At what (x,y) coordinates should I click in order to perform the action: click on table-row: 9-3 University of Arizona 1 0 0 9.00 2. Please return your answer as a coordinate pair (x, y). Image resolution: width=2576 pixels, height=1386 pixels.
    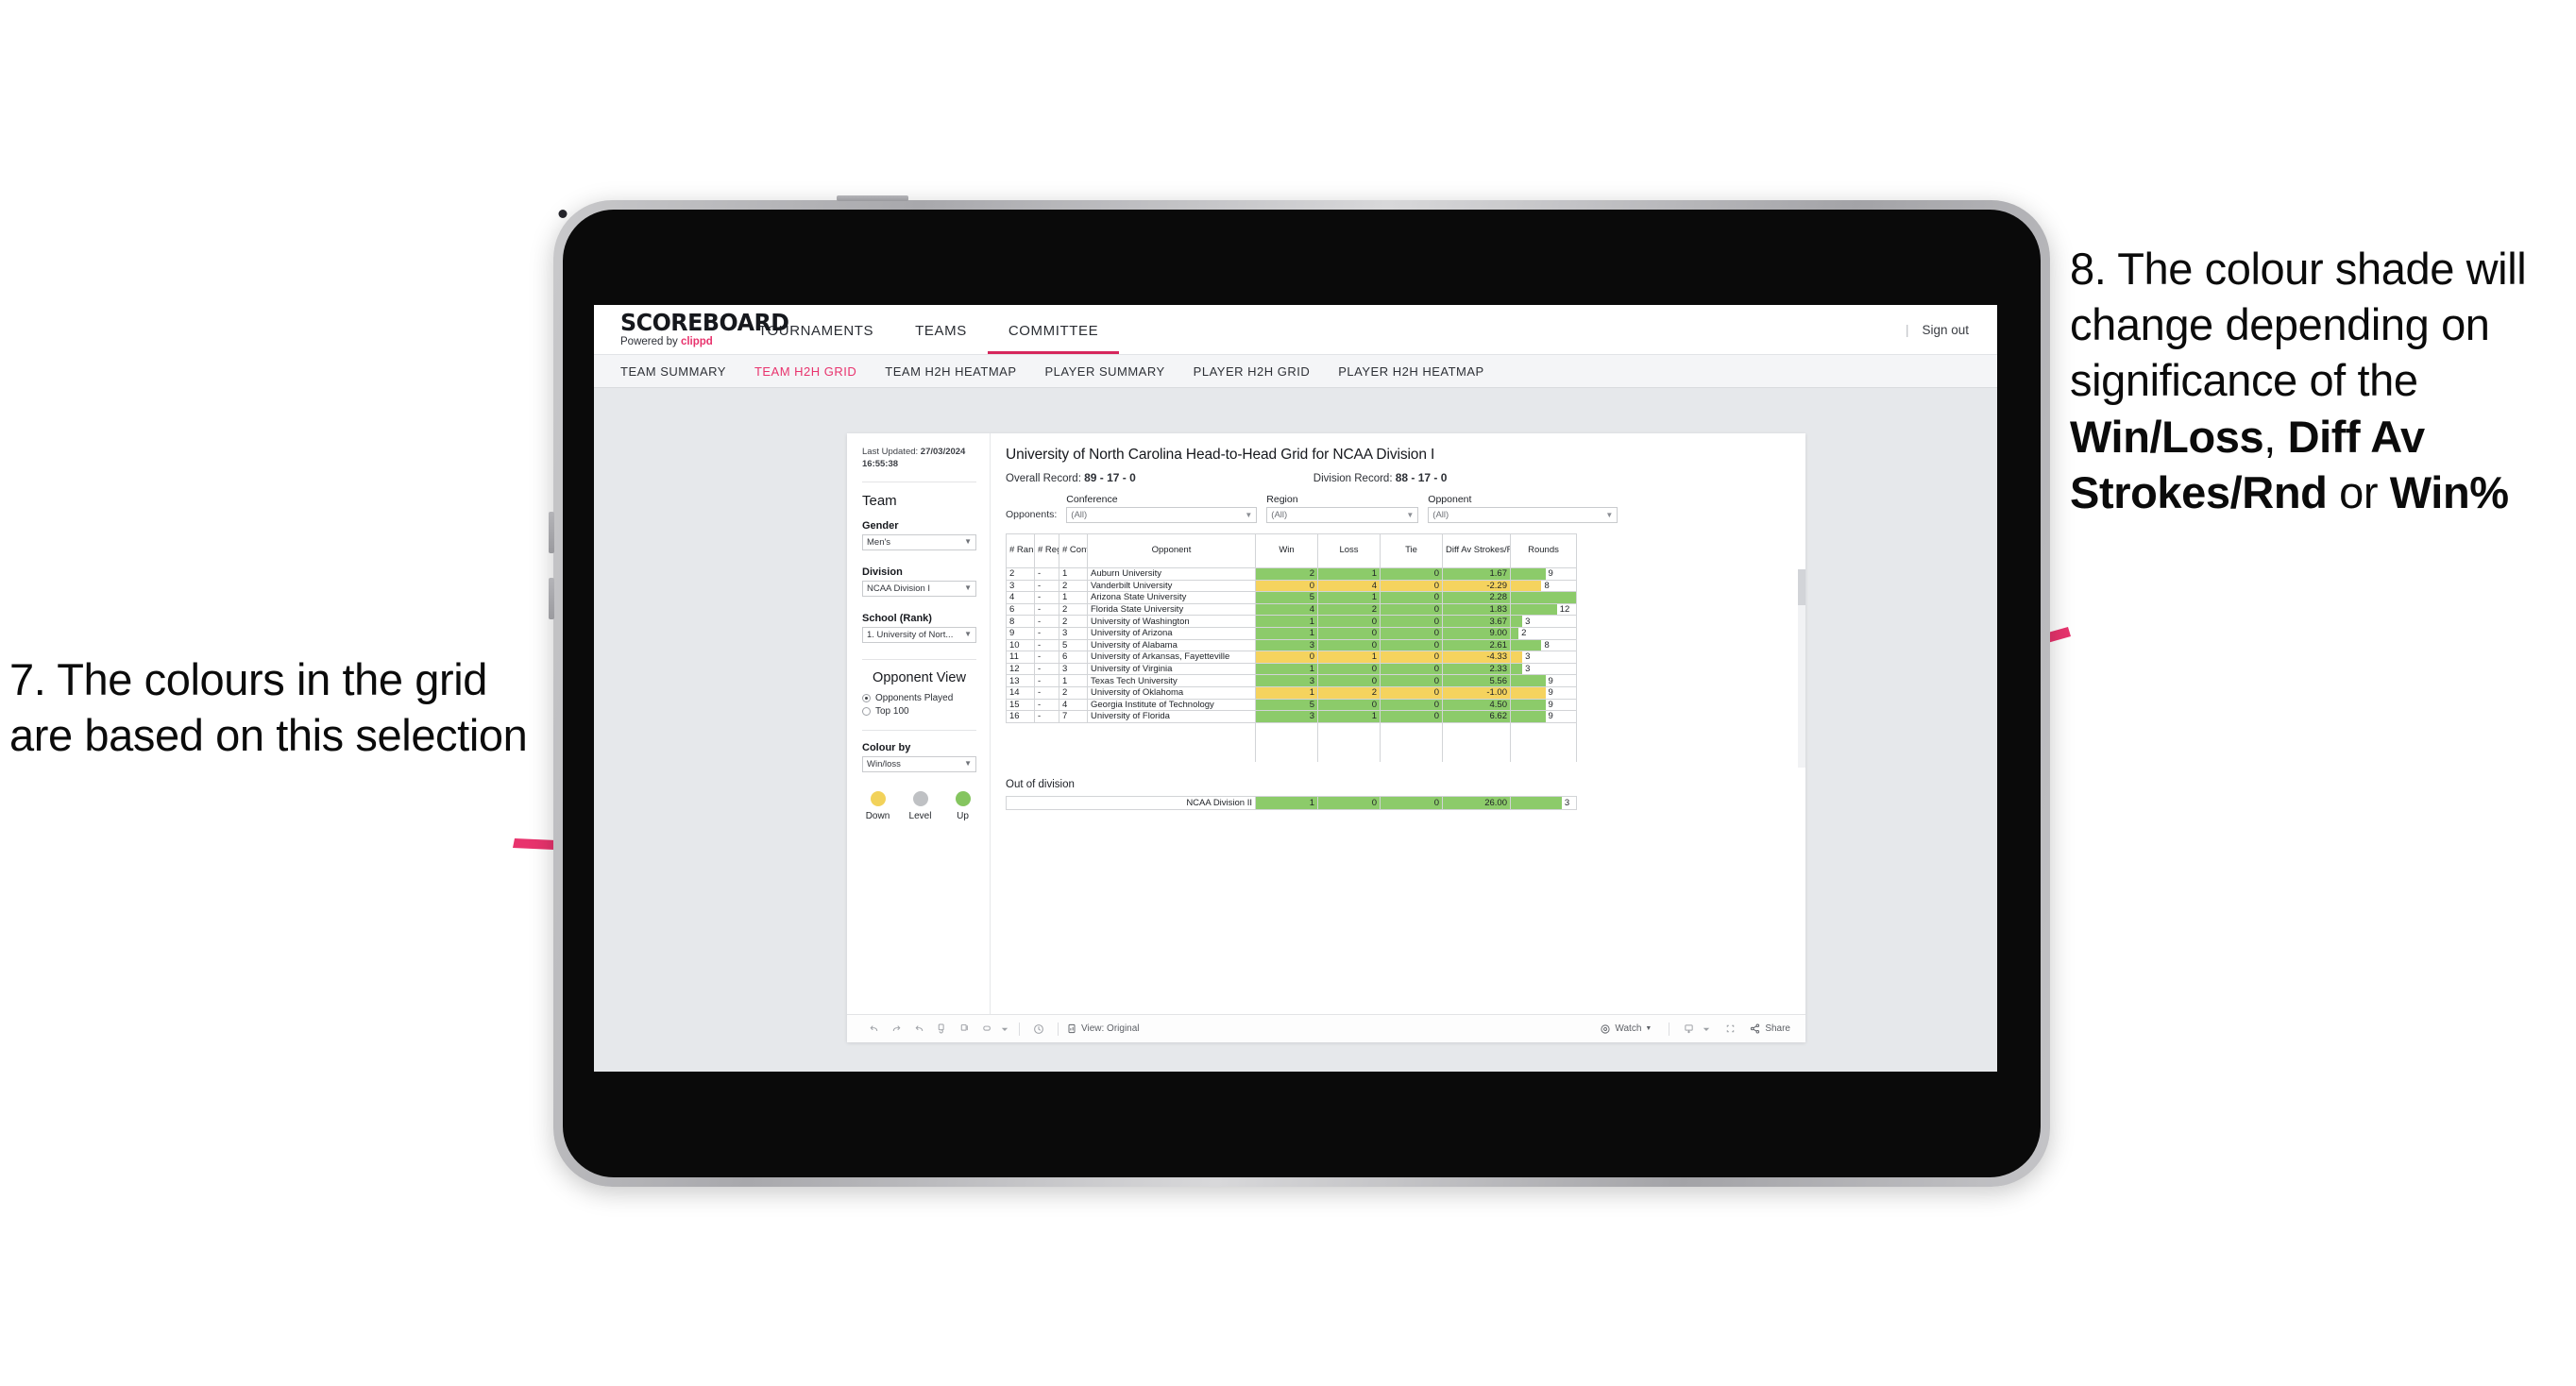
    Looking at the image, I should click on (1291, 633).